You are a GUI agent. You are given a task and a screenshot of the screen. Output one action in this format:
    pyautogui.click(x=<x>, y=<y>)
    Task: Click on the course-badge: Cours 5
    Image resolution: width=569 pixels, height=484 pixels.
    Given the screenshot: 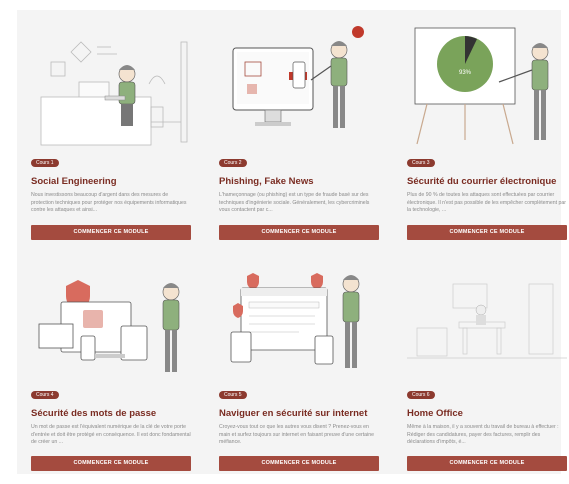 What is the action you would take?
    pyautogui.click(x=233, y=395)
    